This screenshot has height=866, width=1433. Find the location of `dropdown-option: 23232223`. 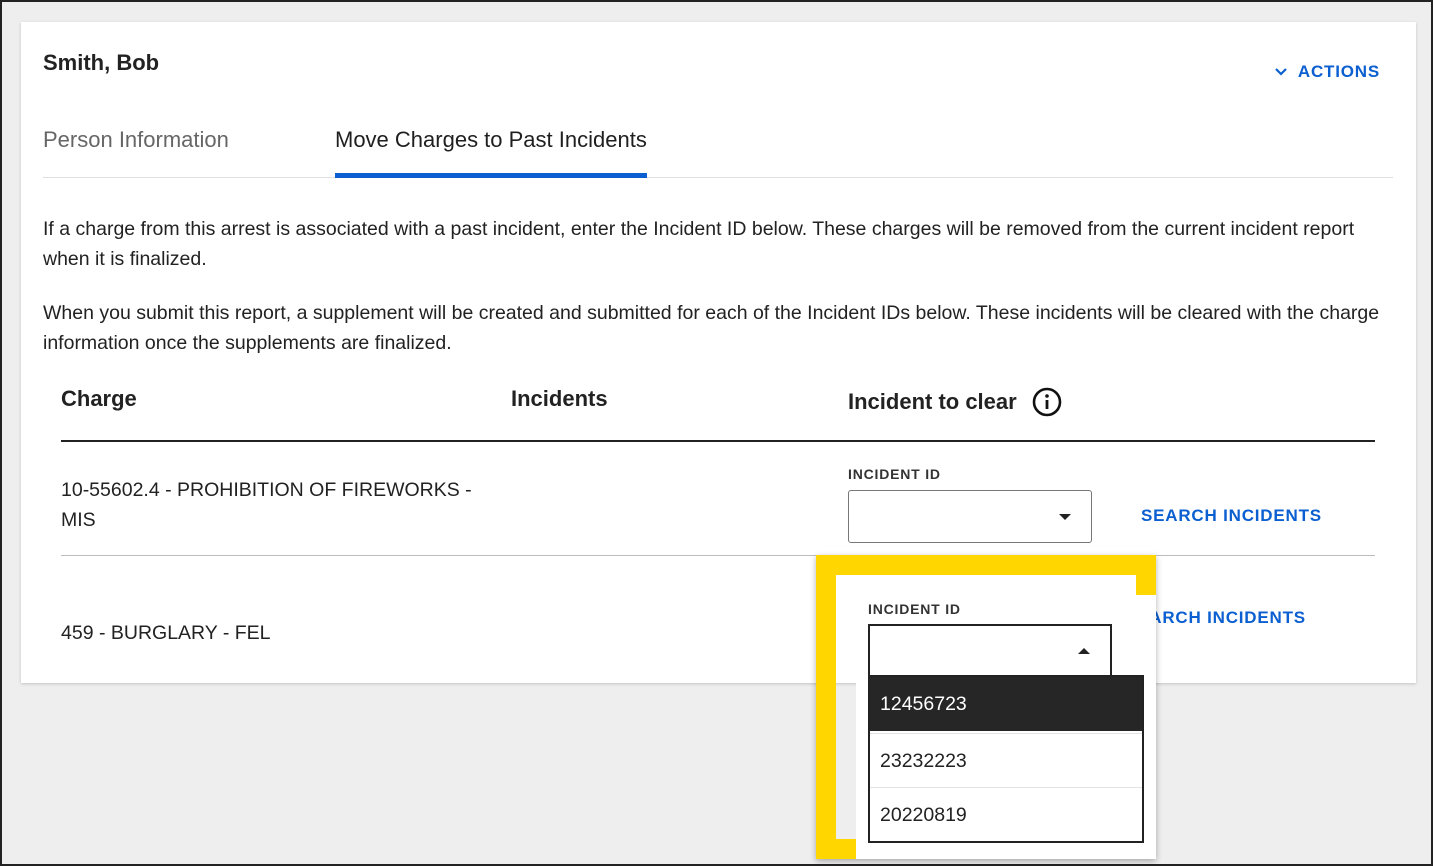

dropdown-option: 23232223 is located at coordinates (1006, 760).